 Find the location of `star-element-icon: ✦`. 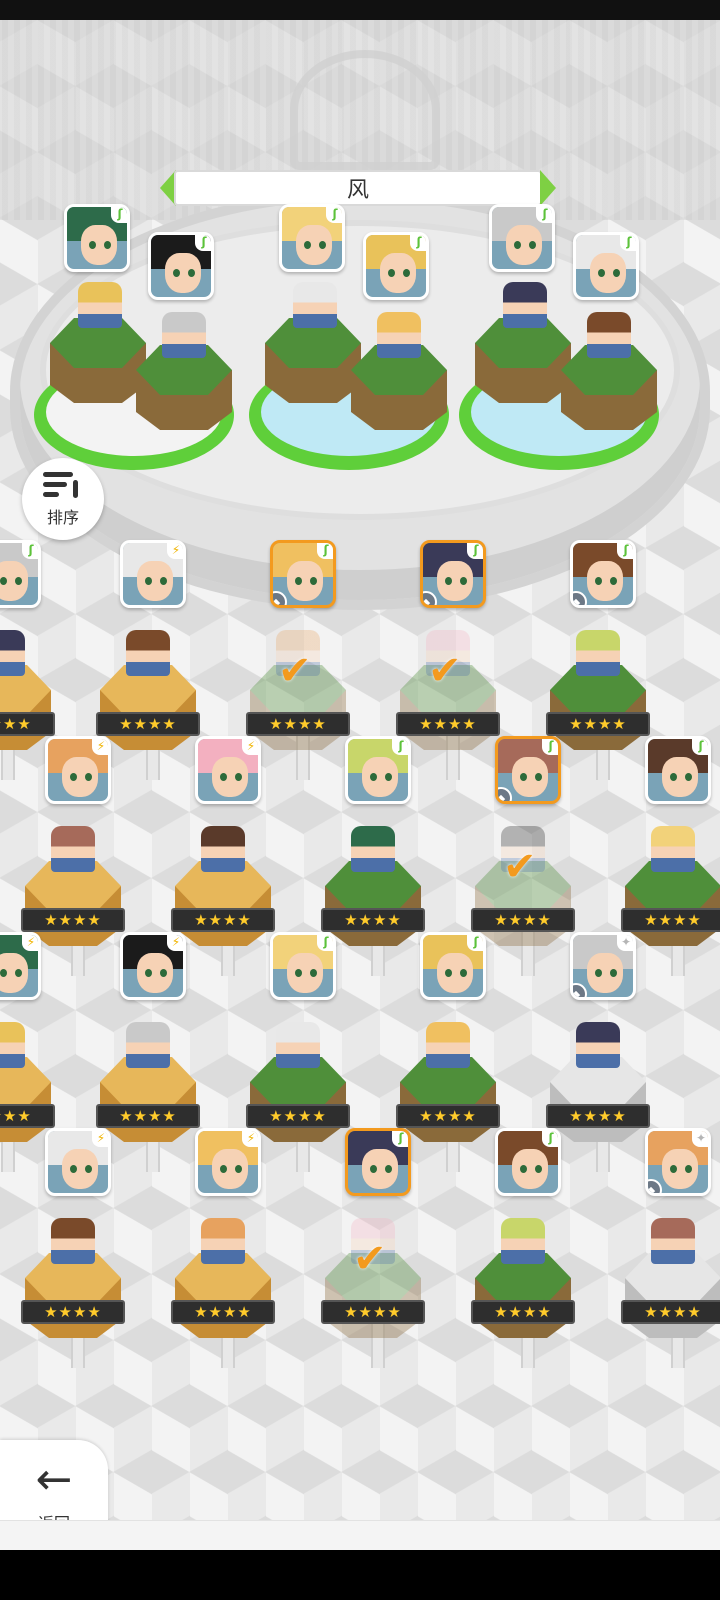

star-element-icon: ✦ is located at coordinates (625, 943).